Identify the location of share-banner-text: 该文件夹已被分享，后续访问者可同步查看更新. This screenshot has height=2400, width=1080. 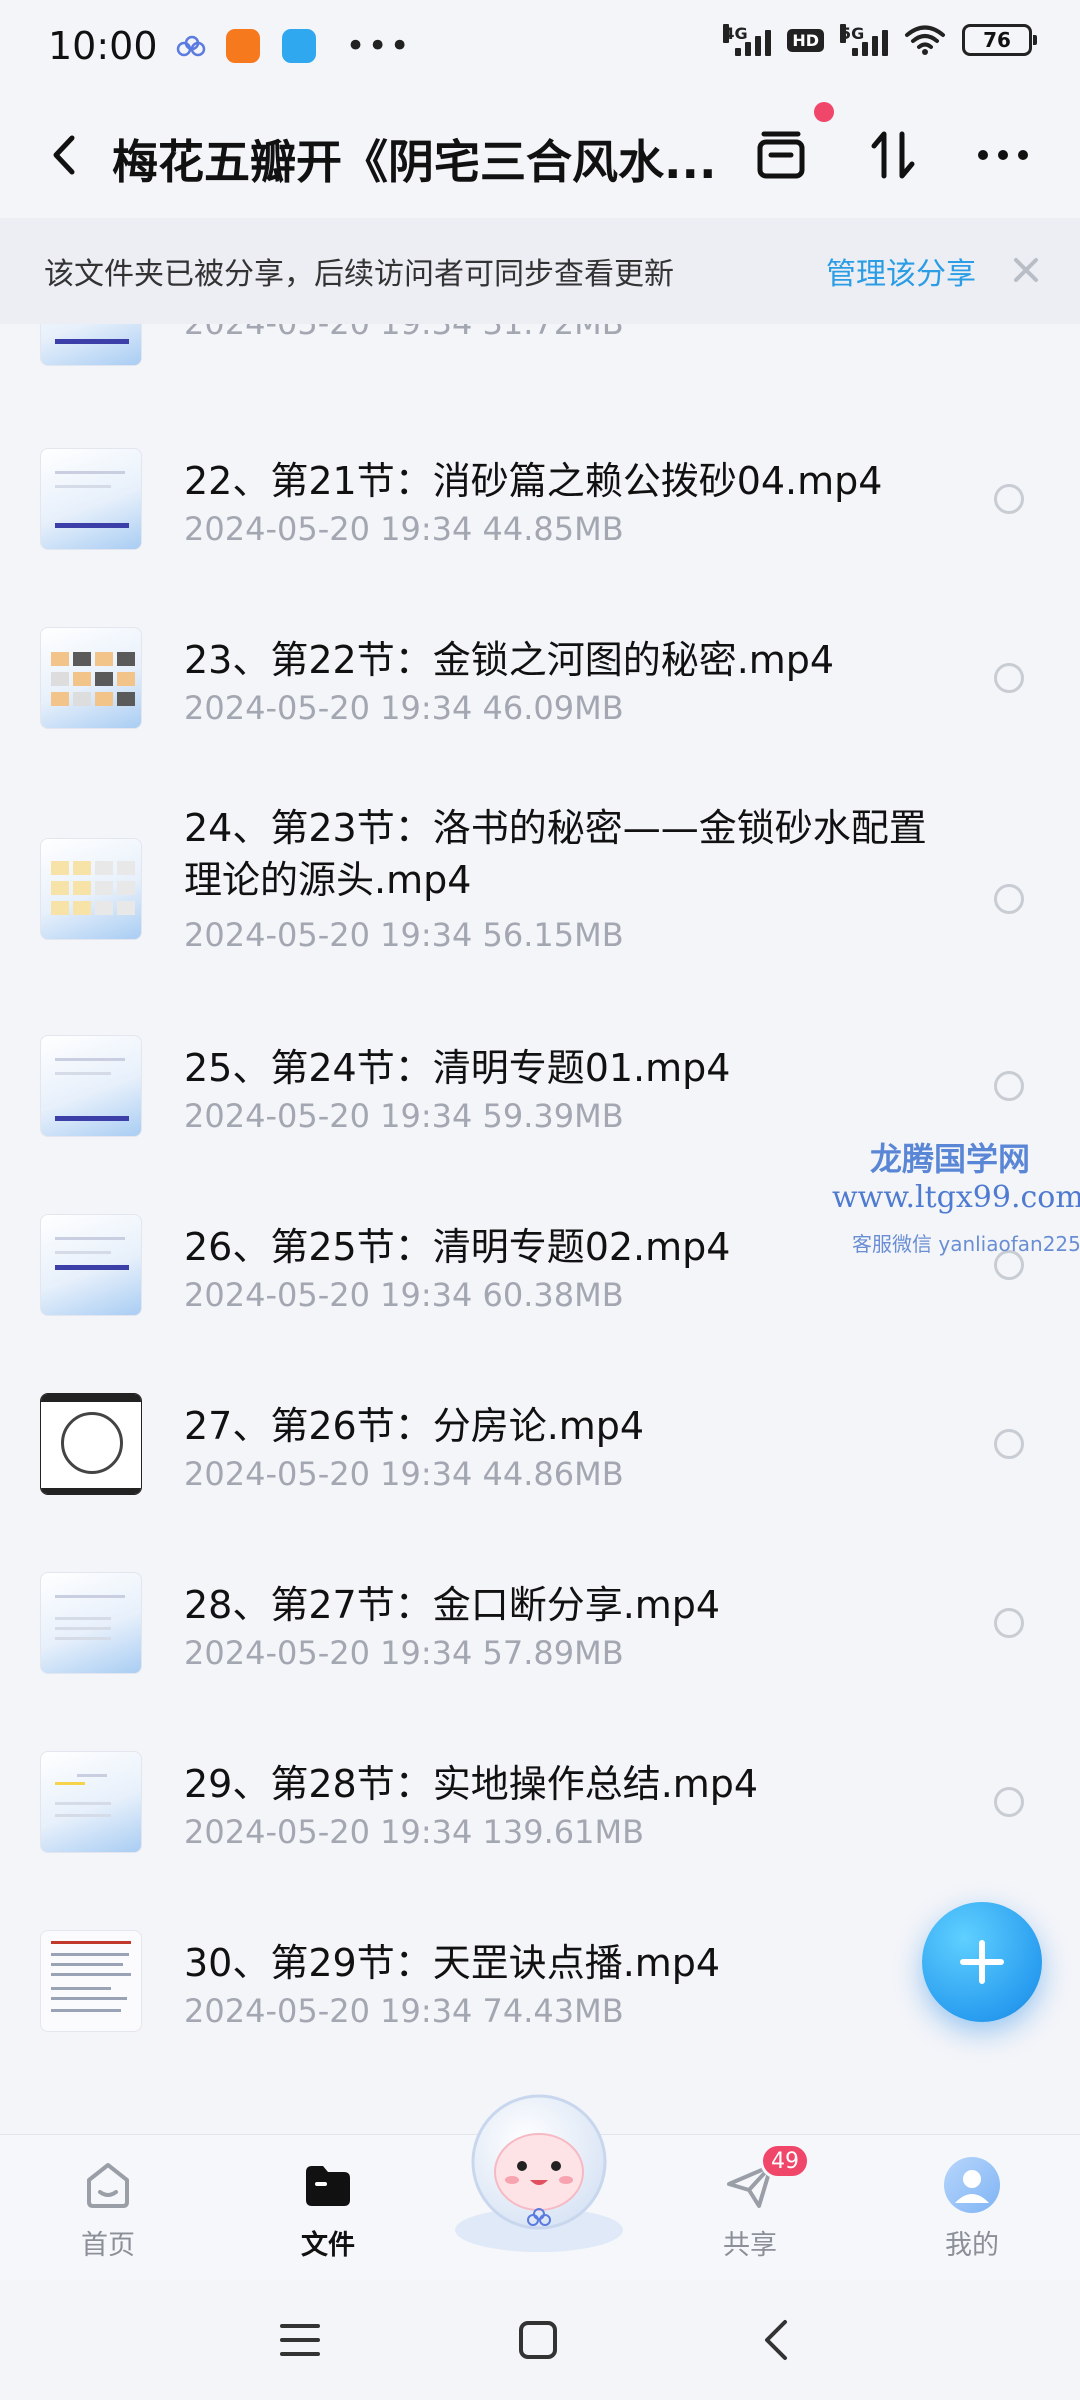
(359, 274).